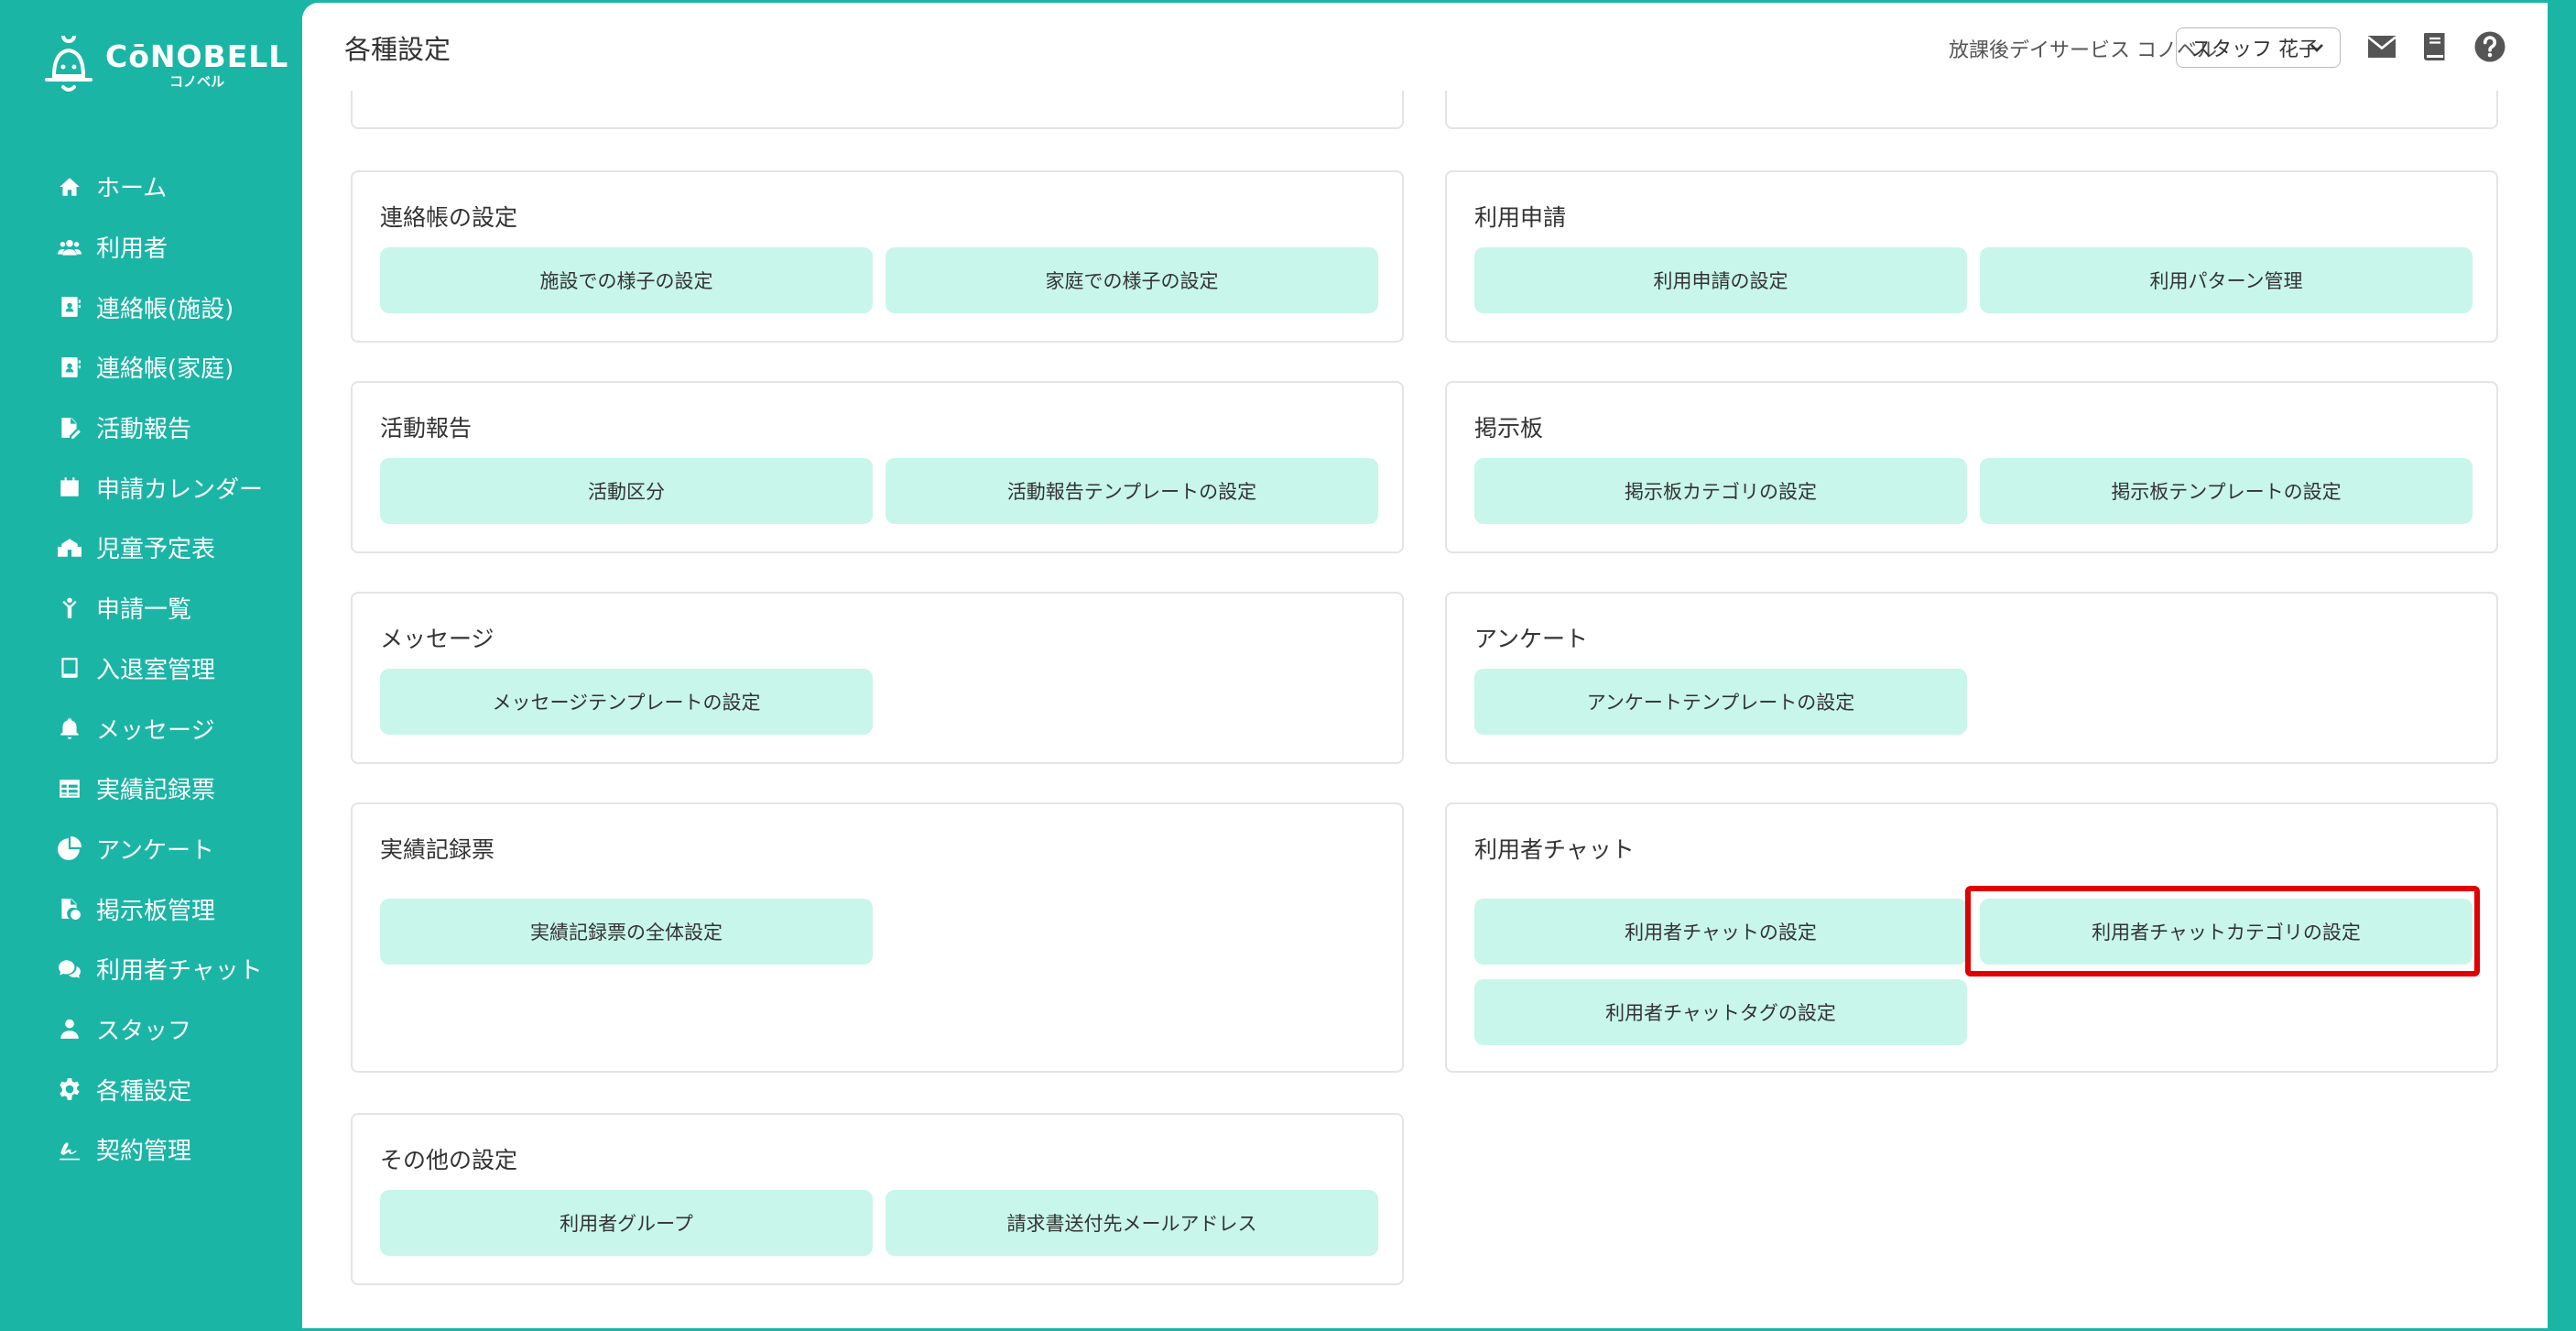 The height and width of the screenshot is (1331, 2576). Describe the element at coordinates (69, 1028) in the screenshot. I see `staff-icon` at that location.